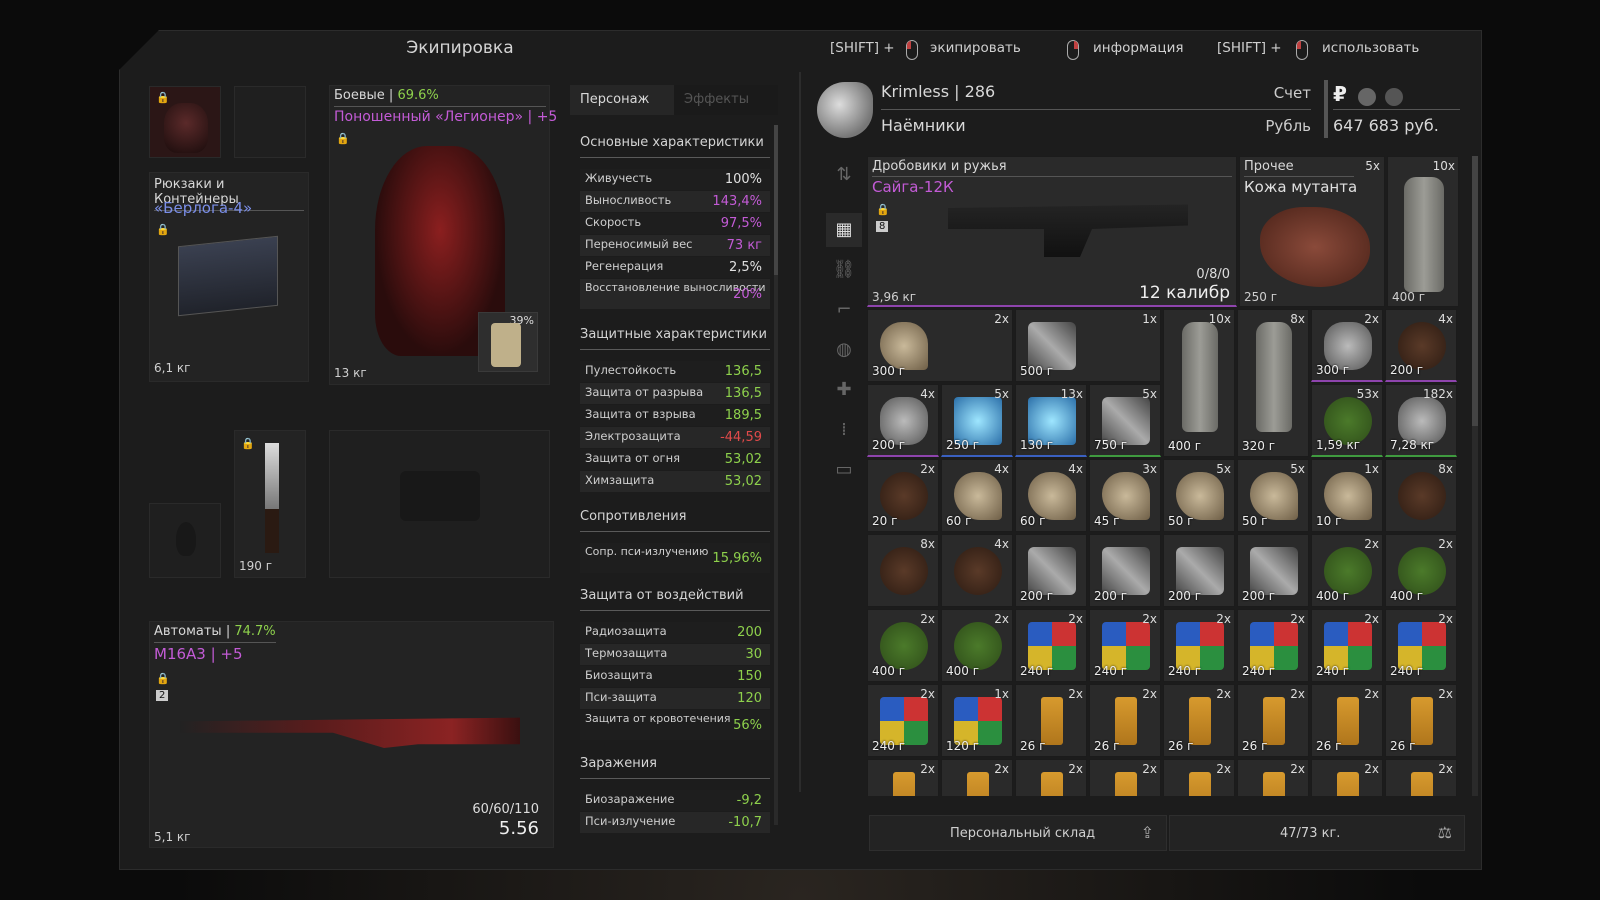 The width and height of the screenshot is (1600, 900). What do you see at coordinates (270, 504) in the screenshot?
I see `knife-slot: 🔒 190 г` at bounding box center [270, 504].